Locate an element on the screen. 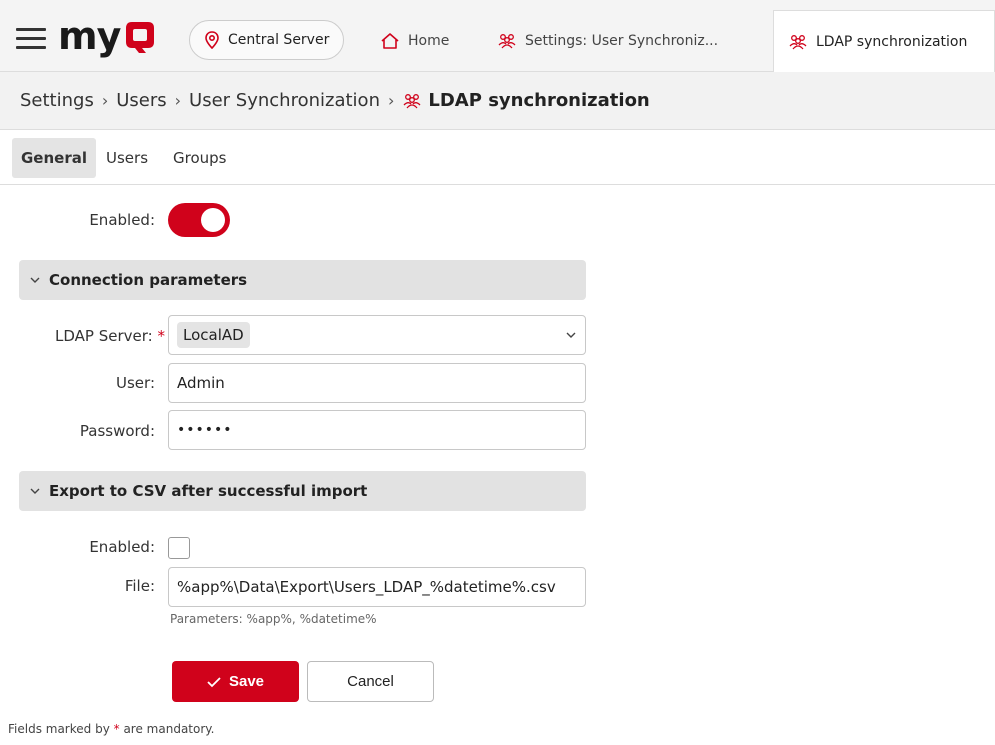 The width and height of the screenshot is (995, 745). file-label: File: is located at coordinates (139, 586).